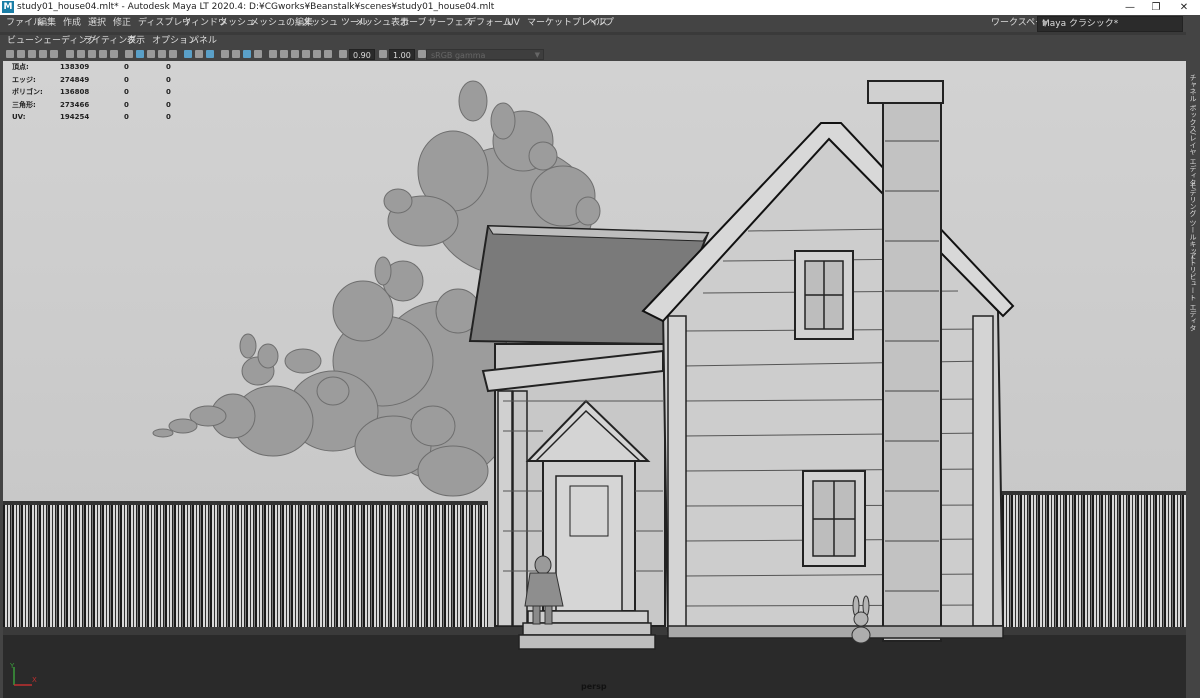  Describe the element at coordinates (136, 41) in the screenshot. I see `panel-menu-show: 表示` at that location.